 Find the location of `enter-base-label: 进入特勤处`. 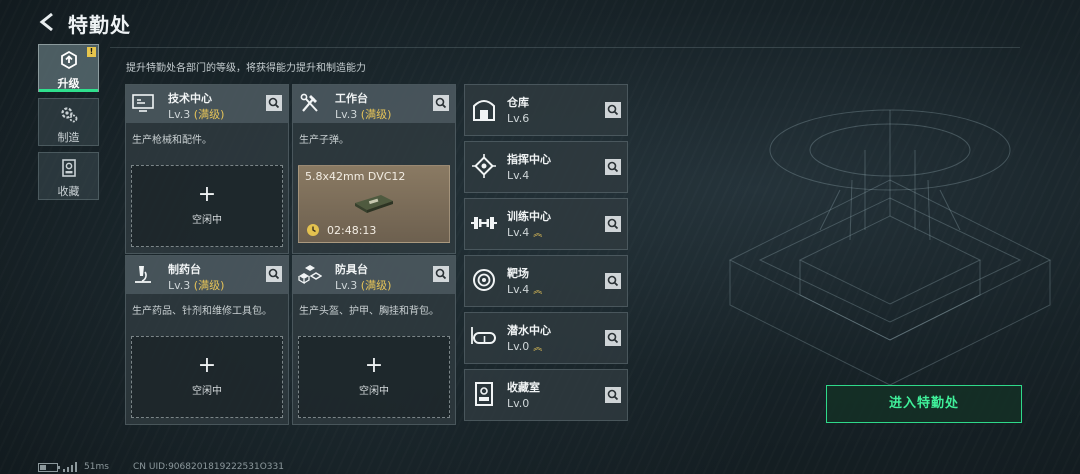

enter-base-label: 进入特勤处 is located at coordinates (923, 403).